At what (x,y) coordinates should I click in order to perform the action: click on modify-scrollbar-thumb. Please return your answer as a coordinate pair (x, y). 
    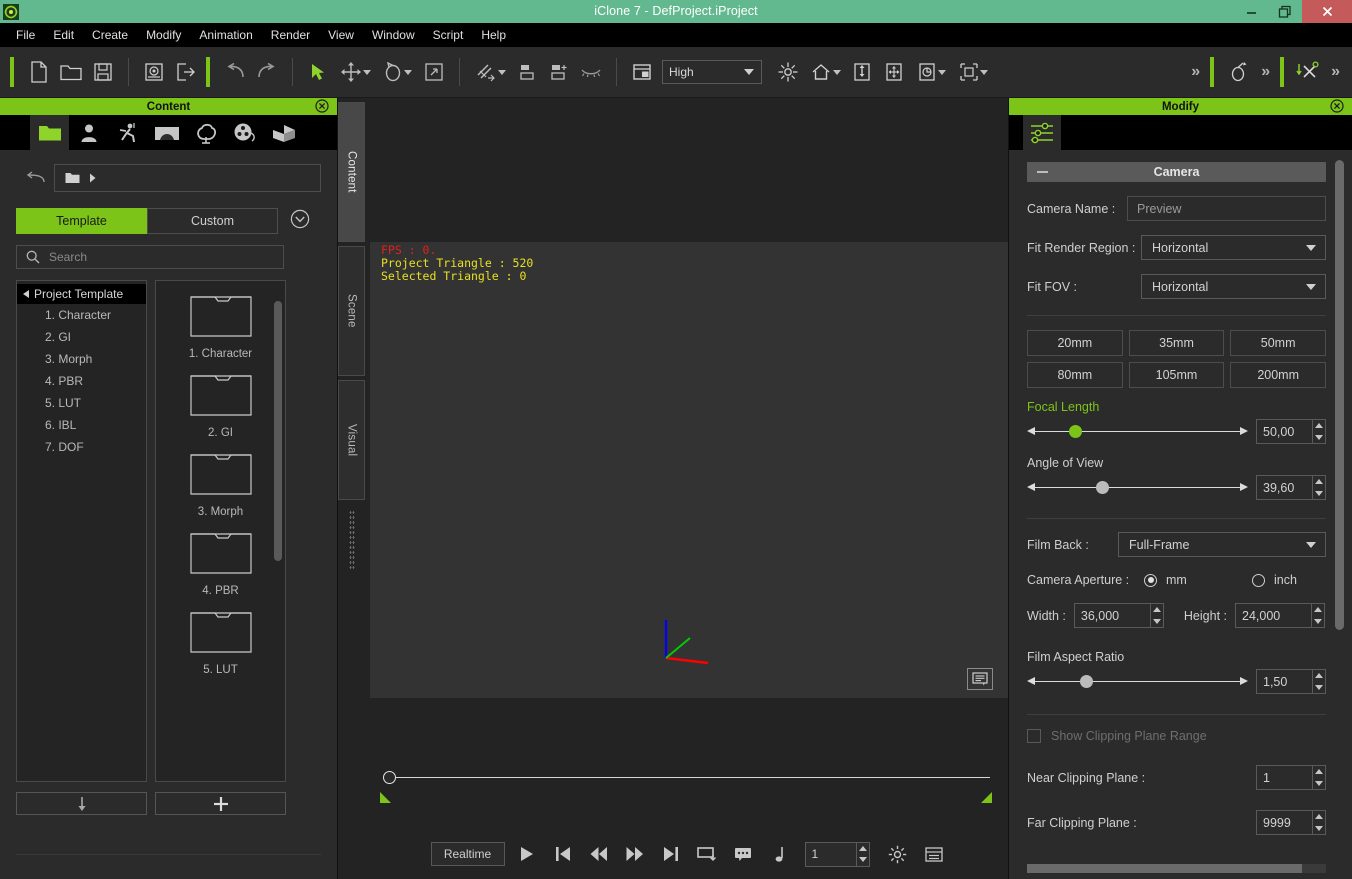
    Looking at the image, I should click on (1339, 395).